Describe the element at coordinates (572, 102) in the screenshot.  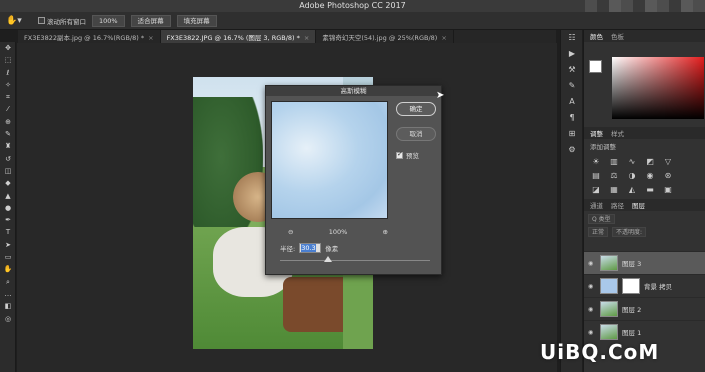
I see `character-icon: A` at that location.